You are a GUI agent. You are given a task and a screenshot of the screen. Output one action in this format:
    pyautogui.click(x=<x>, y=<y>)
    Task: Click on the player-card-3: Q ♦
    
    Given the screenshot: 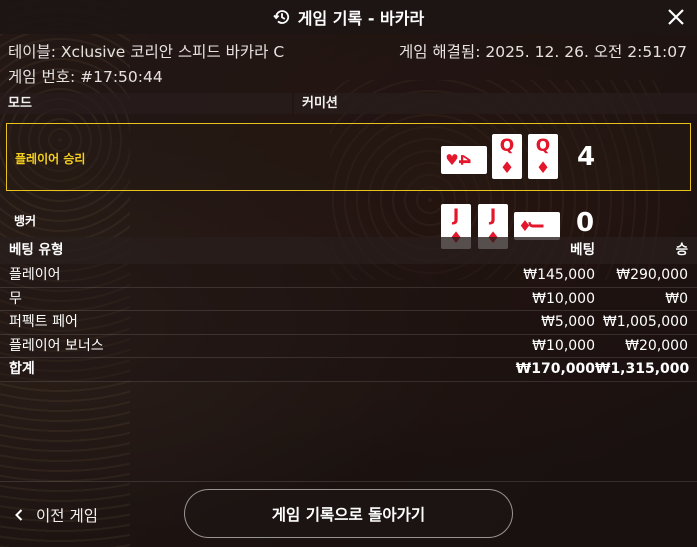 What is the action you would take?
    pyautogui.click(x=543, y=156)
    